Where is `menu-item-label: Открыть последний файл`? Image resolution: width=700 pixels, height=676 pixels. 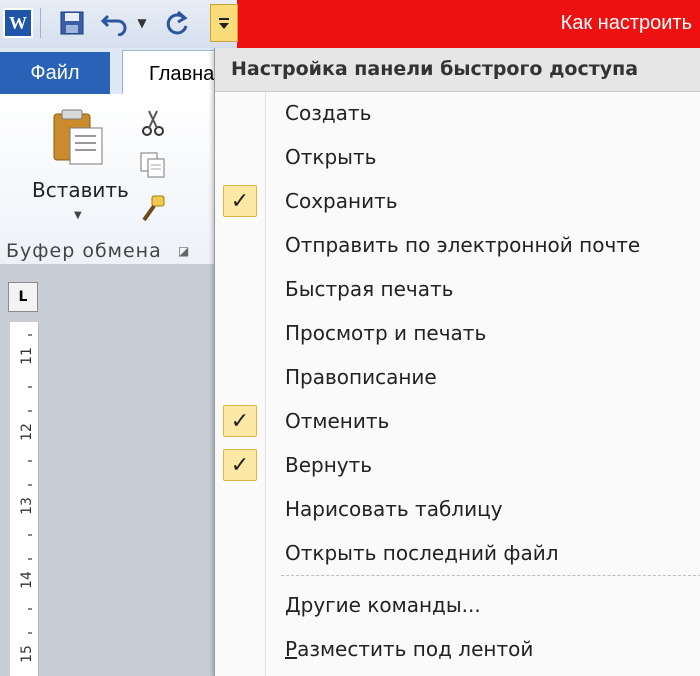 menu-item-label: Открыть последний файл is located at coordinates (422, 553).